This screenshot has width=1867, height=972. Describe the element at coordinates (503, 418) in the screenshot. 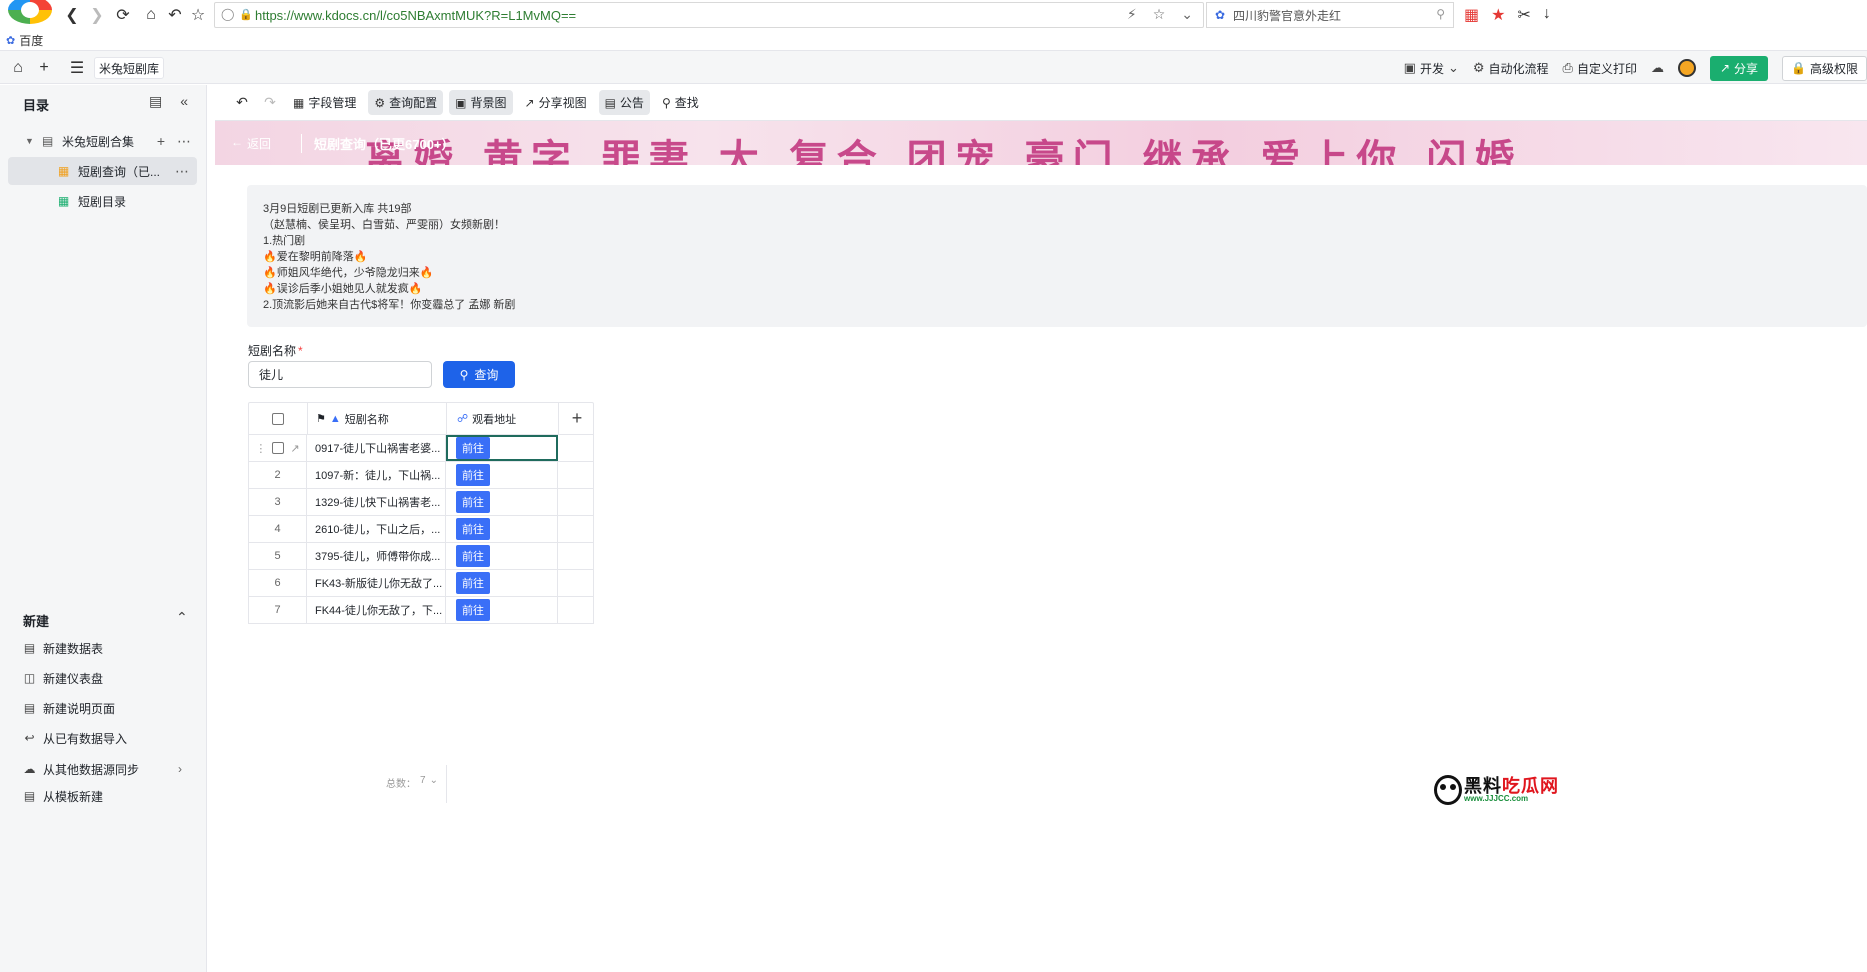

I see `column-header-url: ☍ 观看地址` at that location.